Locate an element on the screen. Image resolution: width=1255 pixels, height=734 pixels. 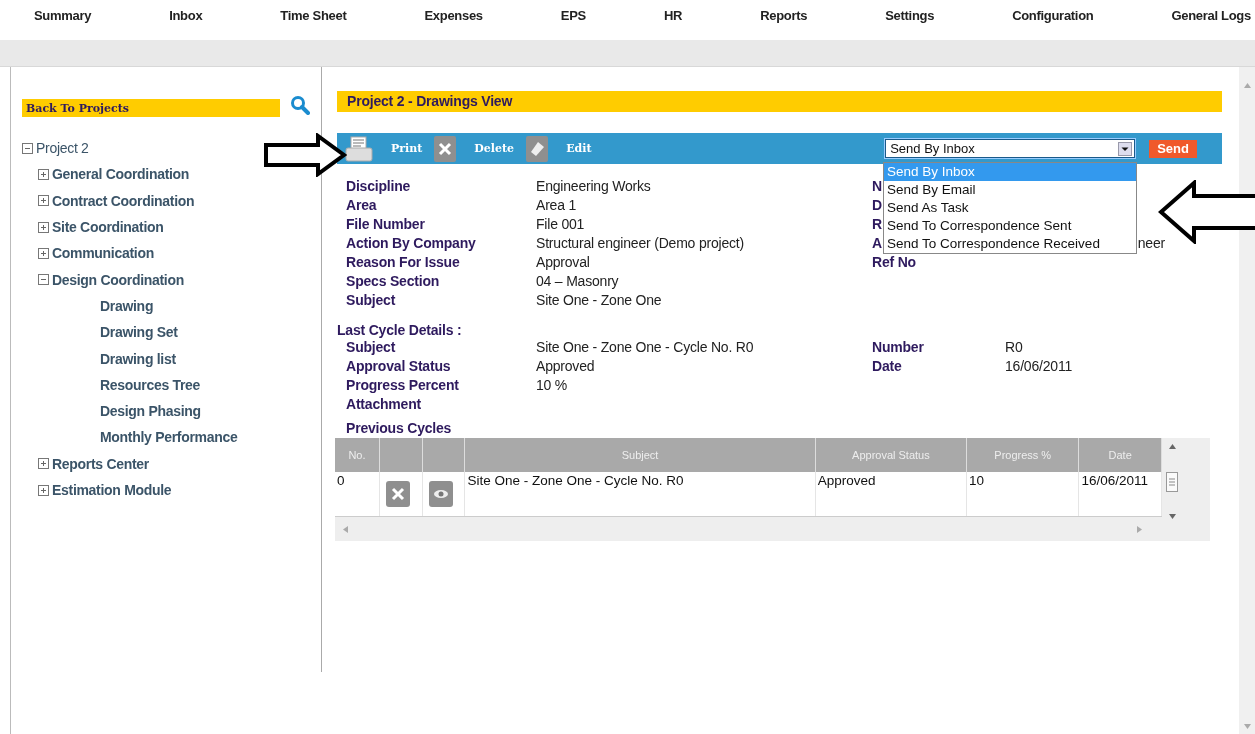
field-label: Specs Section is located at coordinates (393, 281).